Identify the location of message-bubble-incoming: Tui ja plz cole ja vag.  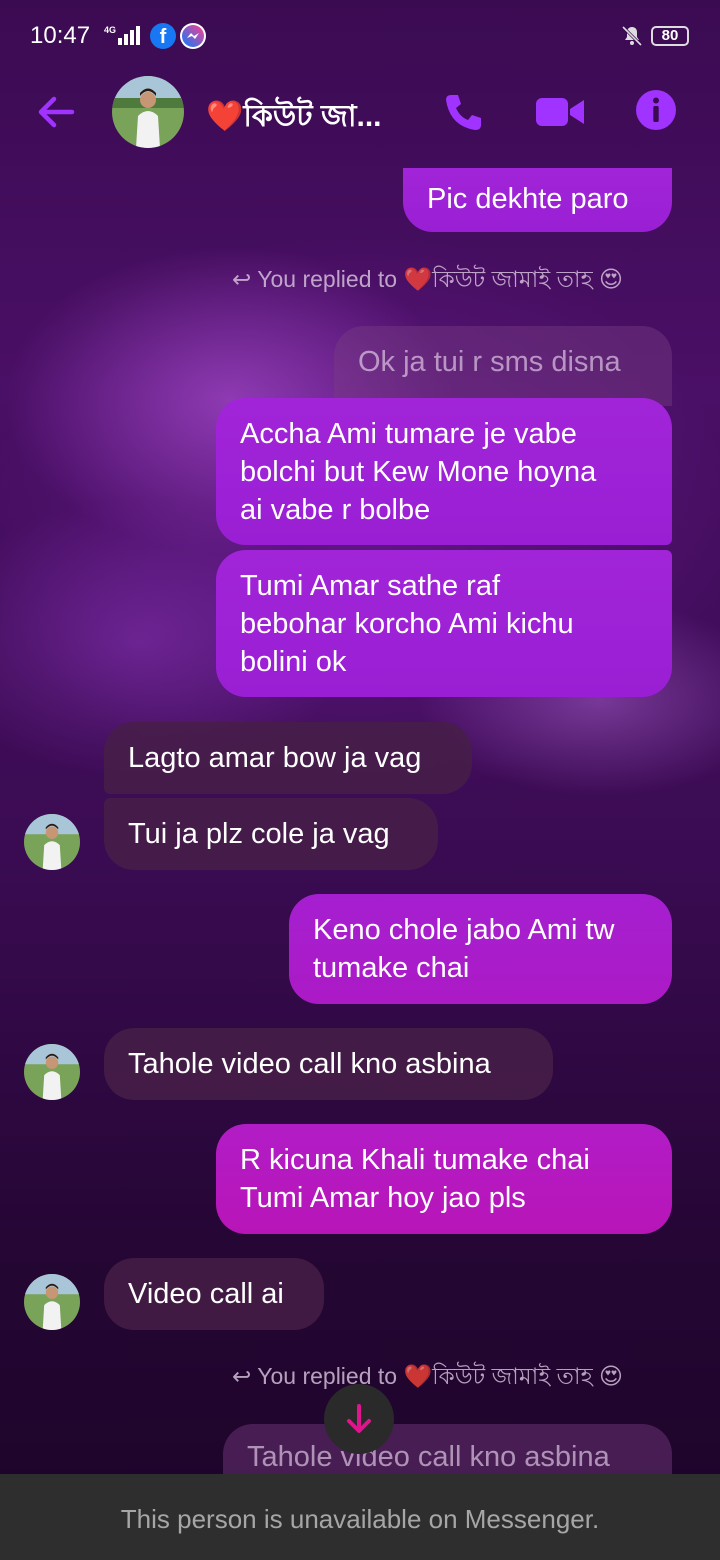
(271, 834).